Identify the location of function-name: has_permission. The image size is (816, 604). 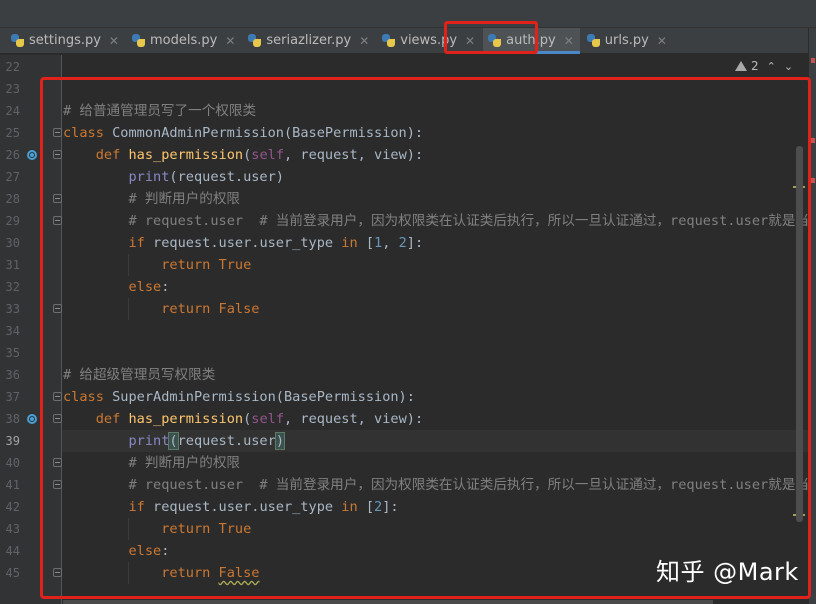
(186, 419).